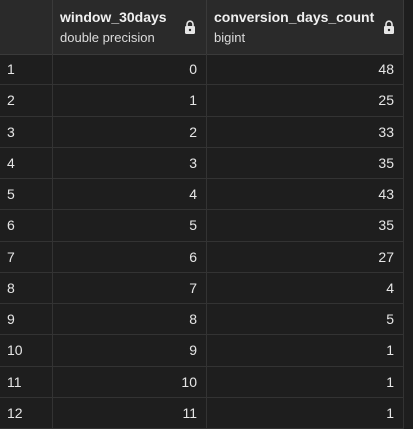  I want to click on column-type: bigint, so click(230, 37).